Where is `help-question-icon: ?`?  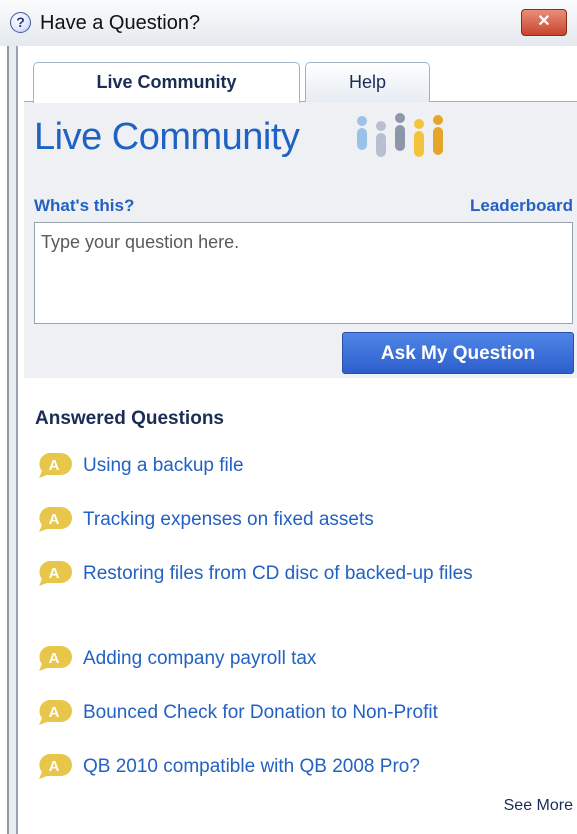
help-question-icon: ? is located at coordinates (20, 22).